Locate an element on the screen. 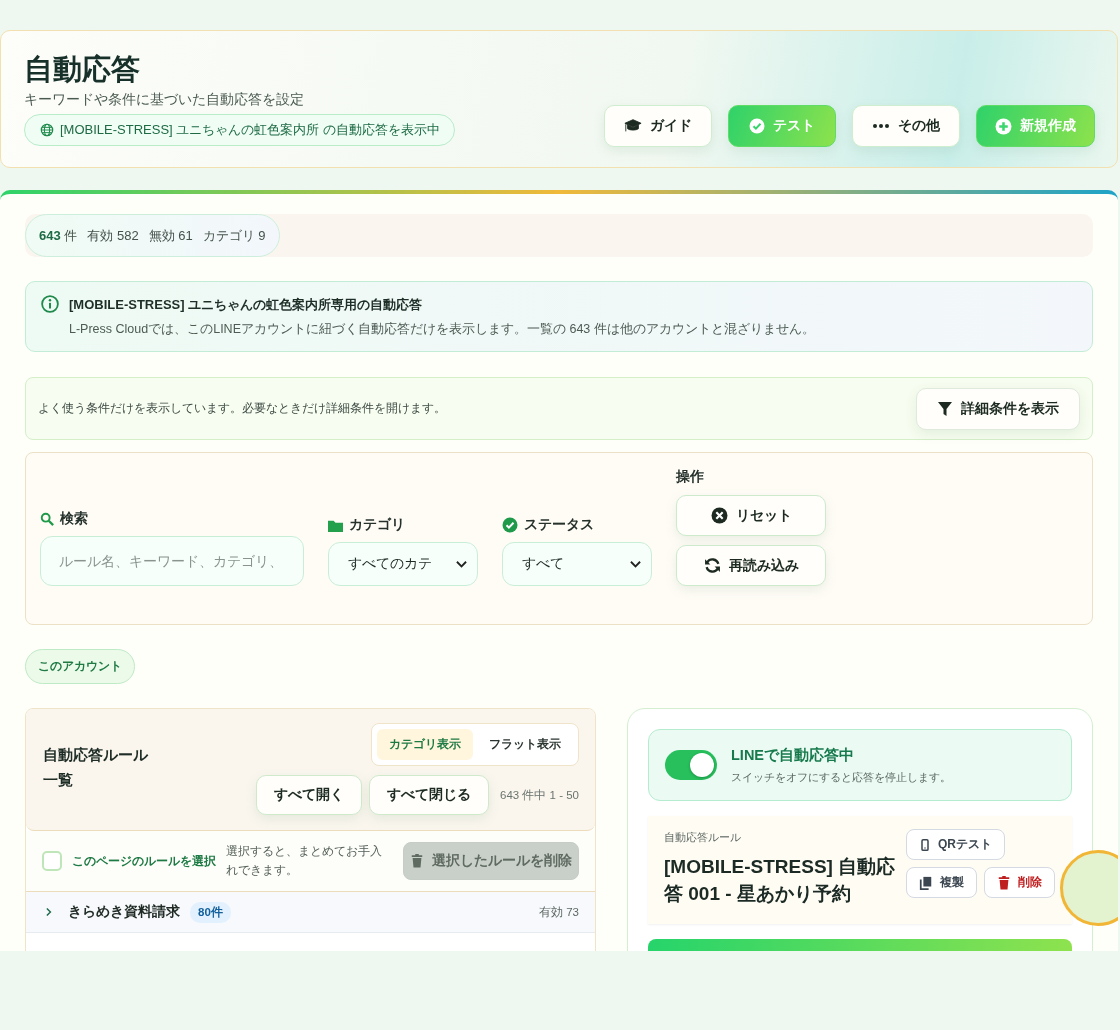 The width and height of the screenshot is (1120, 1030). copy-icon is located at coordinates (926, 882).